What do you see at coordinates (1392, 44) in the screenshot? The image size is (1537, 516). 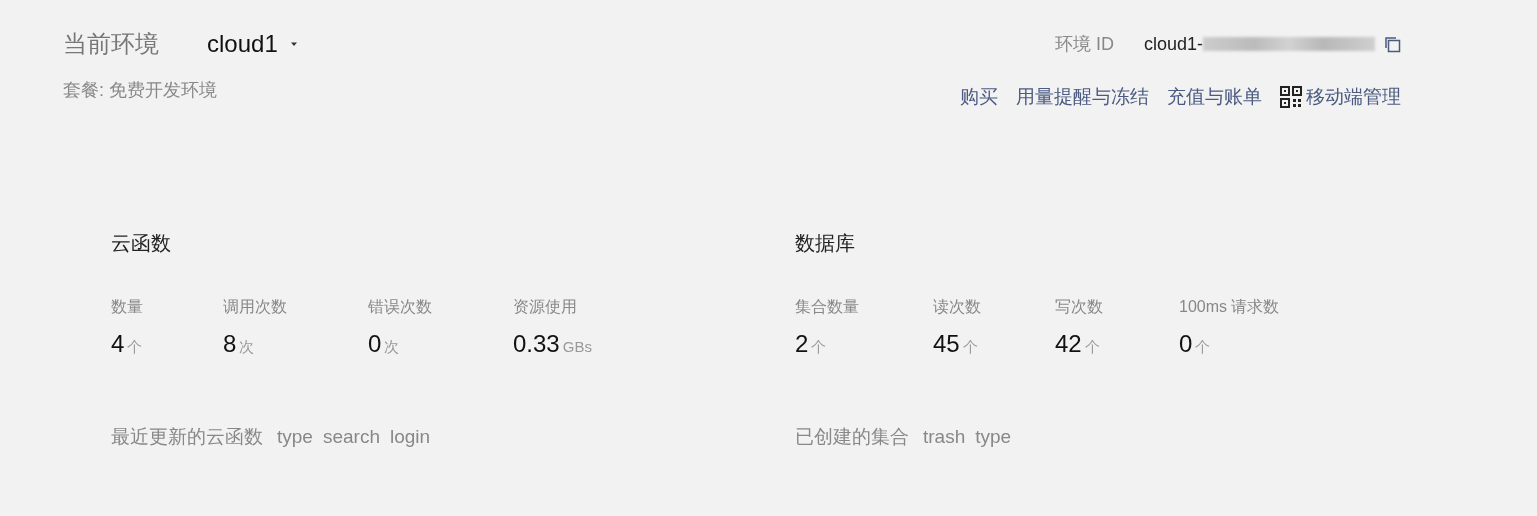 I see `copy-icon` at bounding box center [1392, 44].